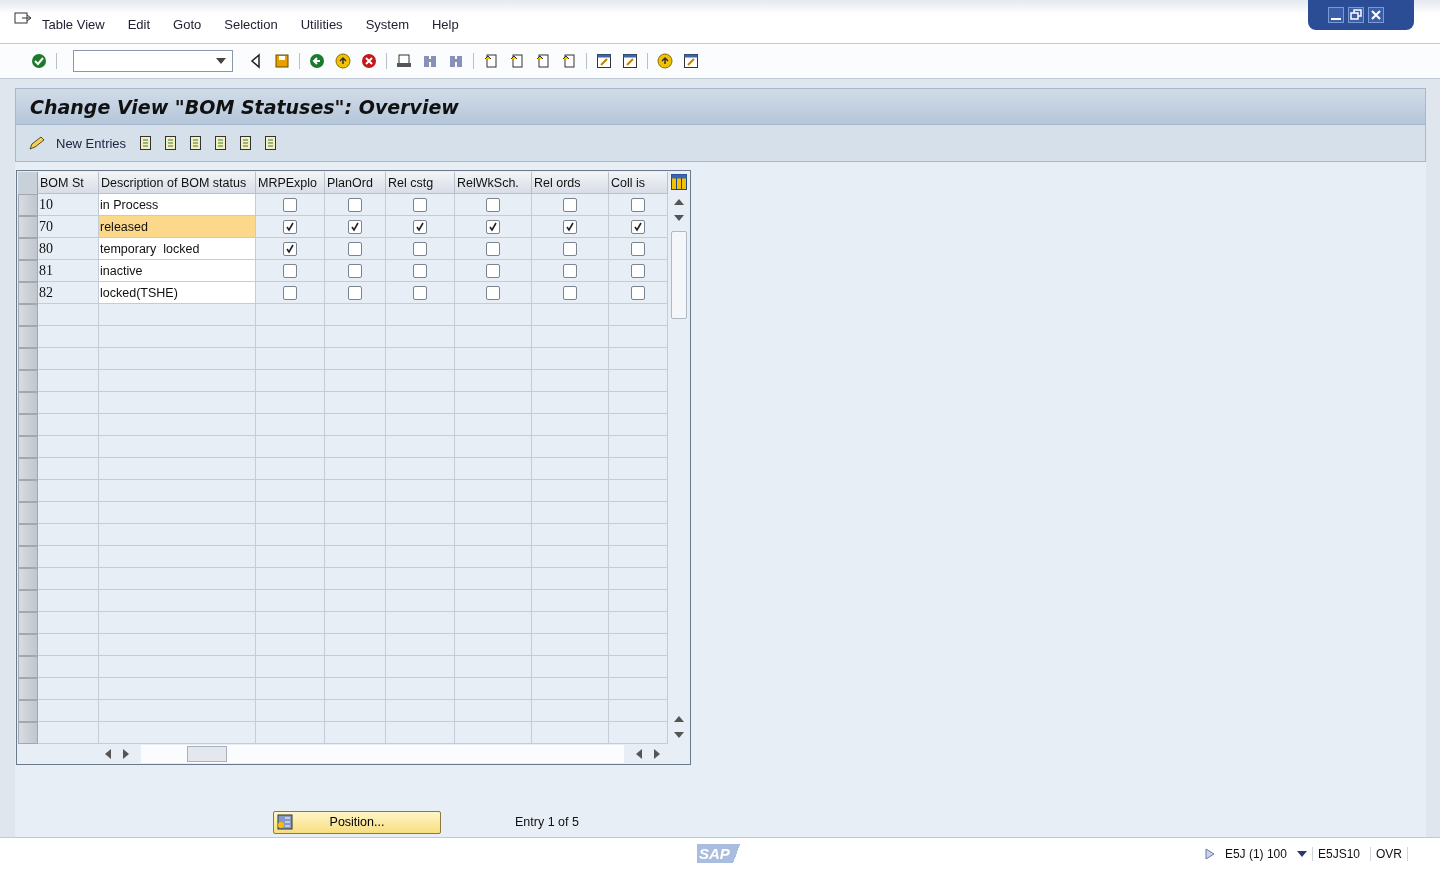  Describe the element at coordinates (153, 61) in the screenshot. I see `command-field` at that location.